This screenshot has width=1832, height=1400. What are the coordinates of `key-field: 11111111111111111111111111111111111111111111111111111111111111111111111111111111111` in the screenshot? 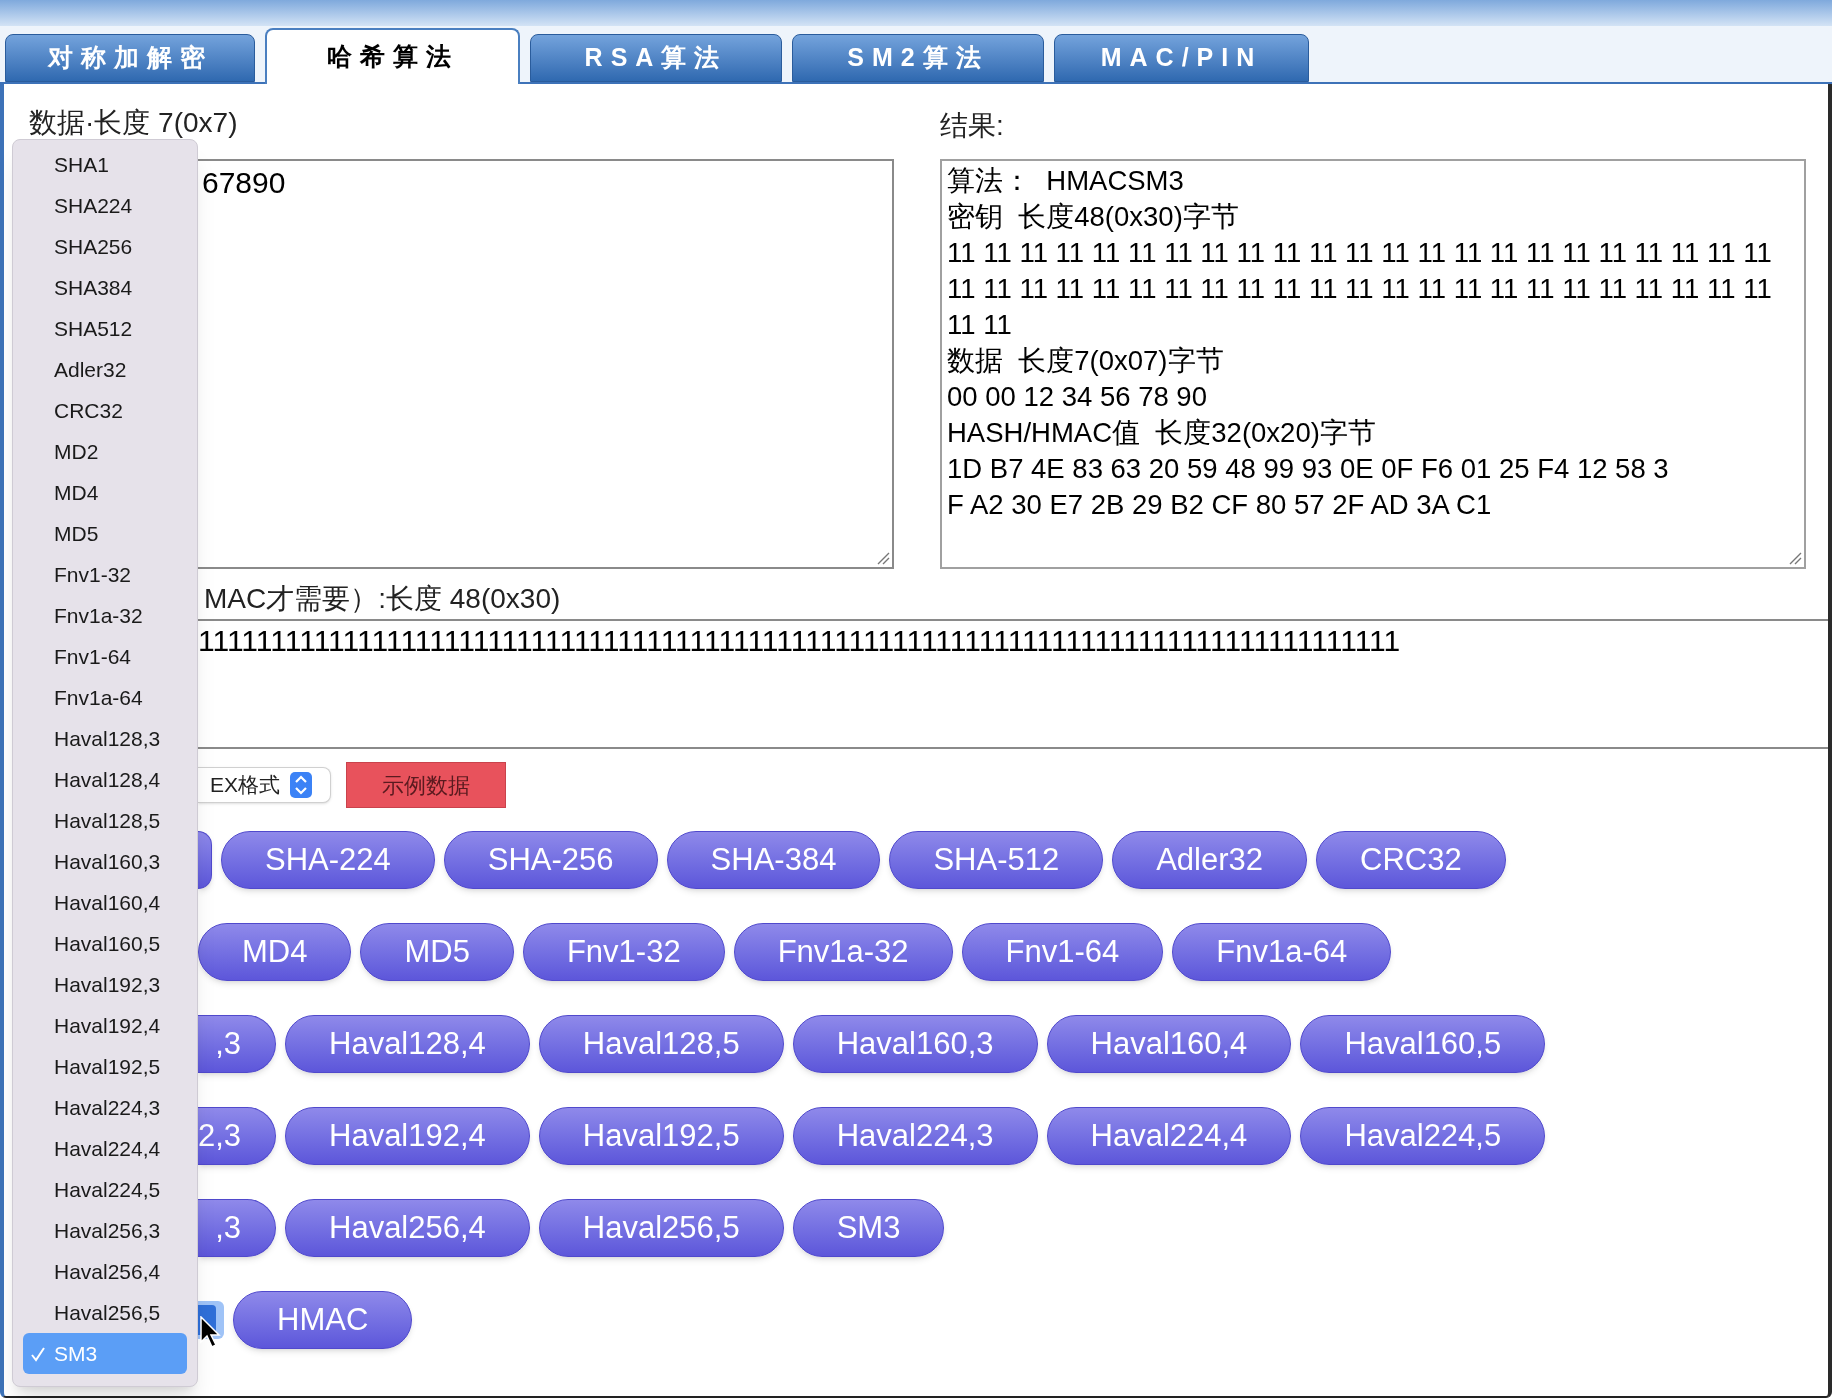 It's located at (1011, 684).